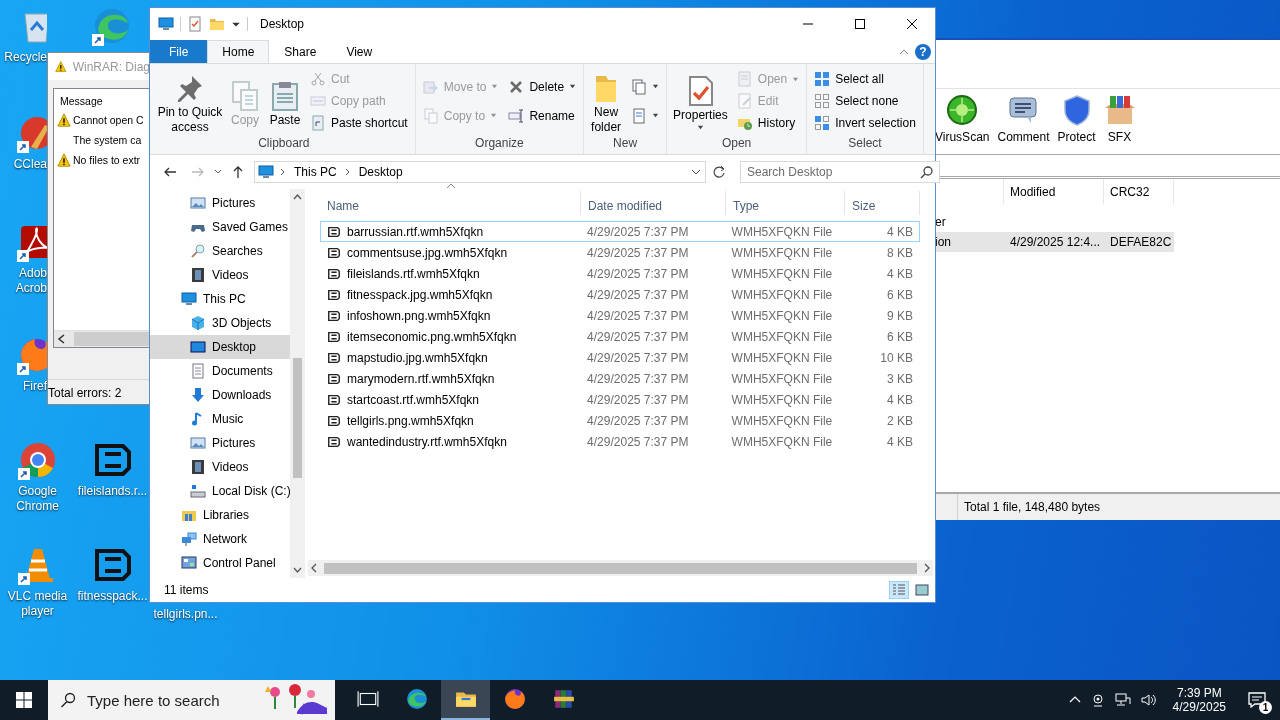 Image resolution: width=1280 pixels, height=720 pixels. What do you see at coordinates (465, 700) in the screenshot?
I see `taskbar-button` at bounding box center [465, 700].